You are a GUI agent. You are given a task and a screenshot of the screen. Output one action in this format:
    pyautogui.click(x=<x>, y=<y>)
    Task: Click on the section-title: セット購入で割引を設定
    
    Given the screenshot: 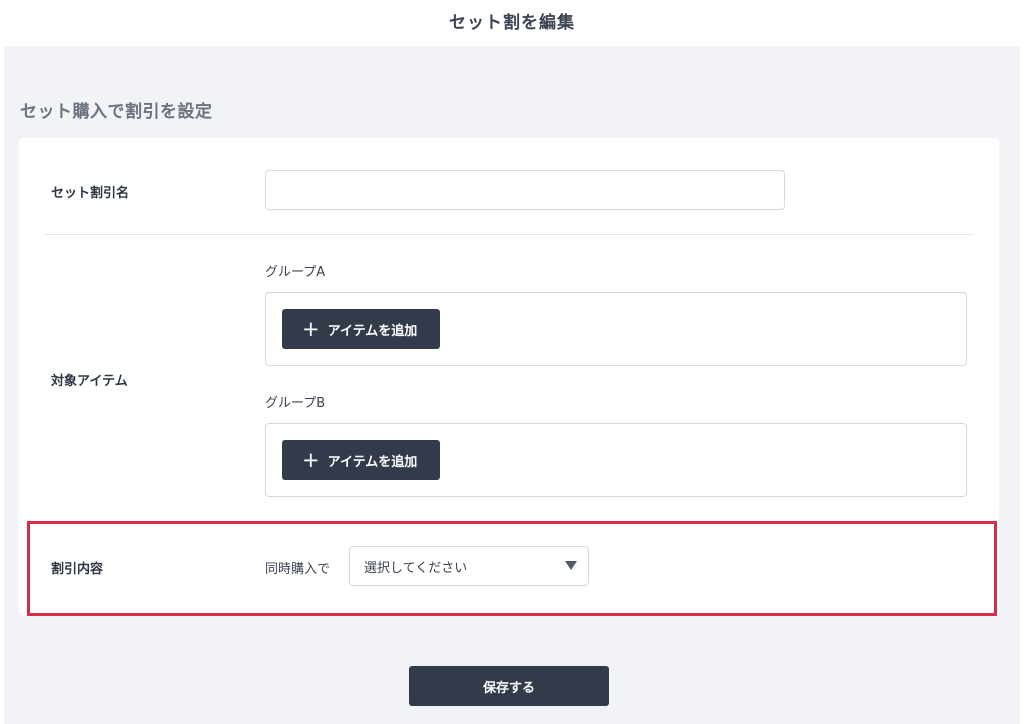 What is the action you would take?
    pyautogui.click(x=116, y=112)
    